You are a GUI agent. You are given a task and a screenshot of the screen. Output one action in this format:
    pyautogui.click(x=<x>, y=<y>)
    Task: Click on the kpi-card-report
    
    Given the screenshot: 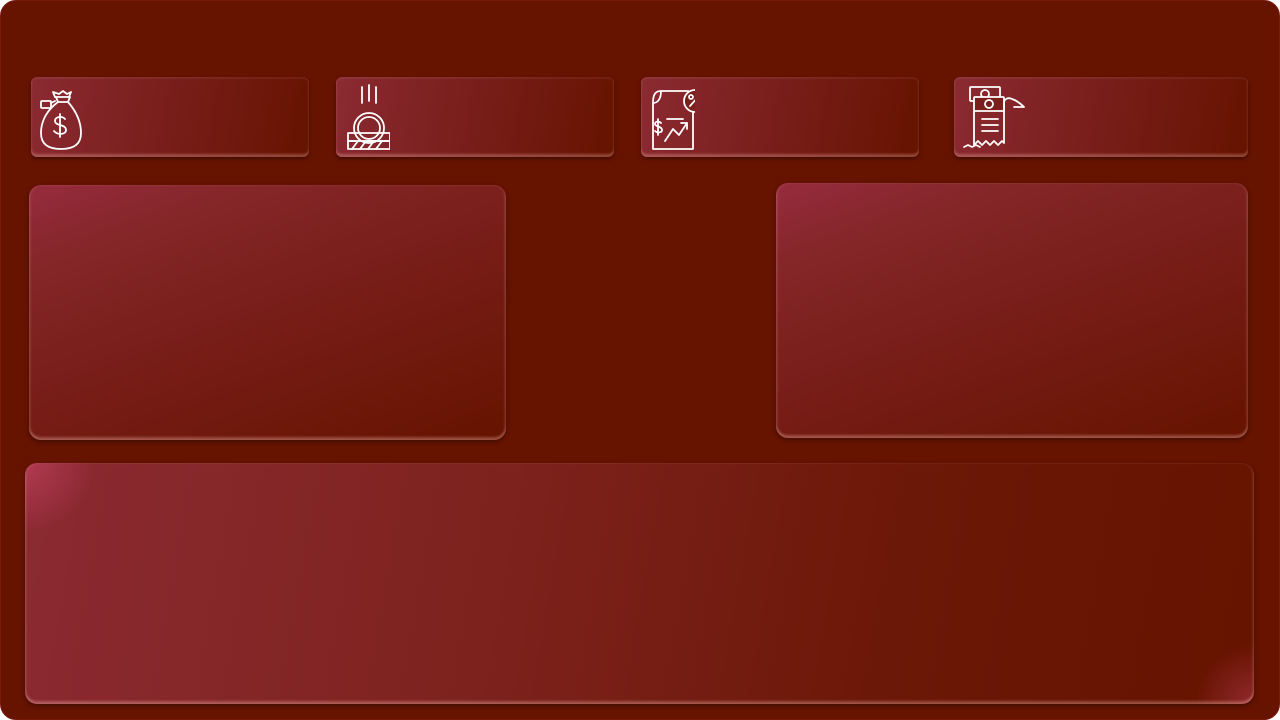 What is the action you would take?
    pyautogui.click(x=780, y=117)
    